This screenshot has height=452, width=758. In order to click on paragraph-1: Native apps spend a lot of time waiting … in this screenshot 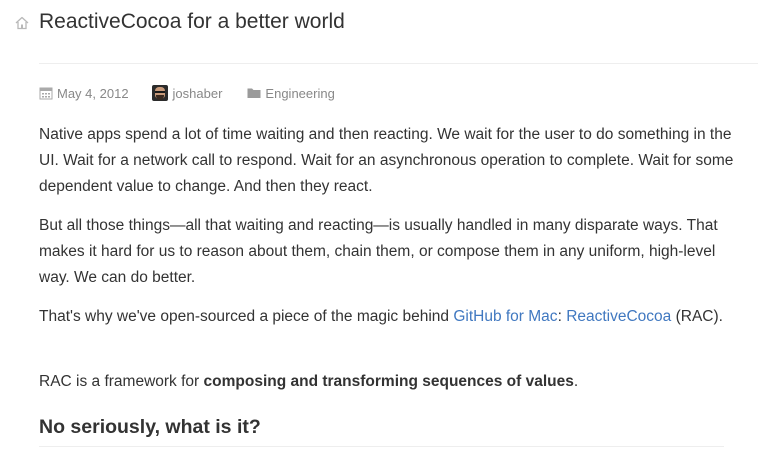, I will do `click(386, 160)`.